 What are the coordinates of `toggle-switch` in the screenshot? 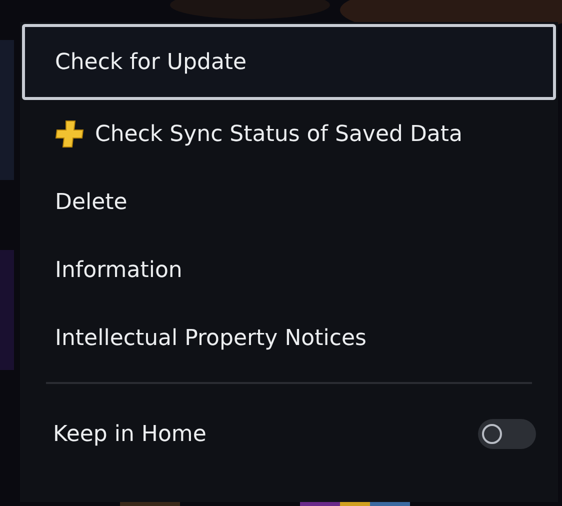 It's located at (507, 434).